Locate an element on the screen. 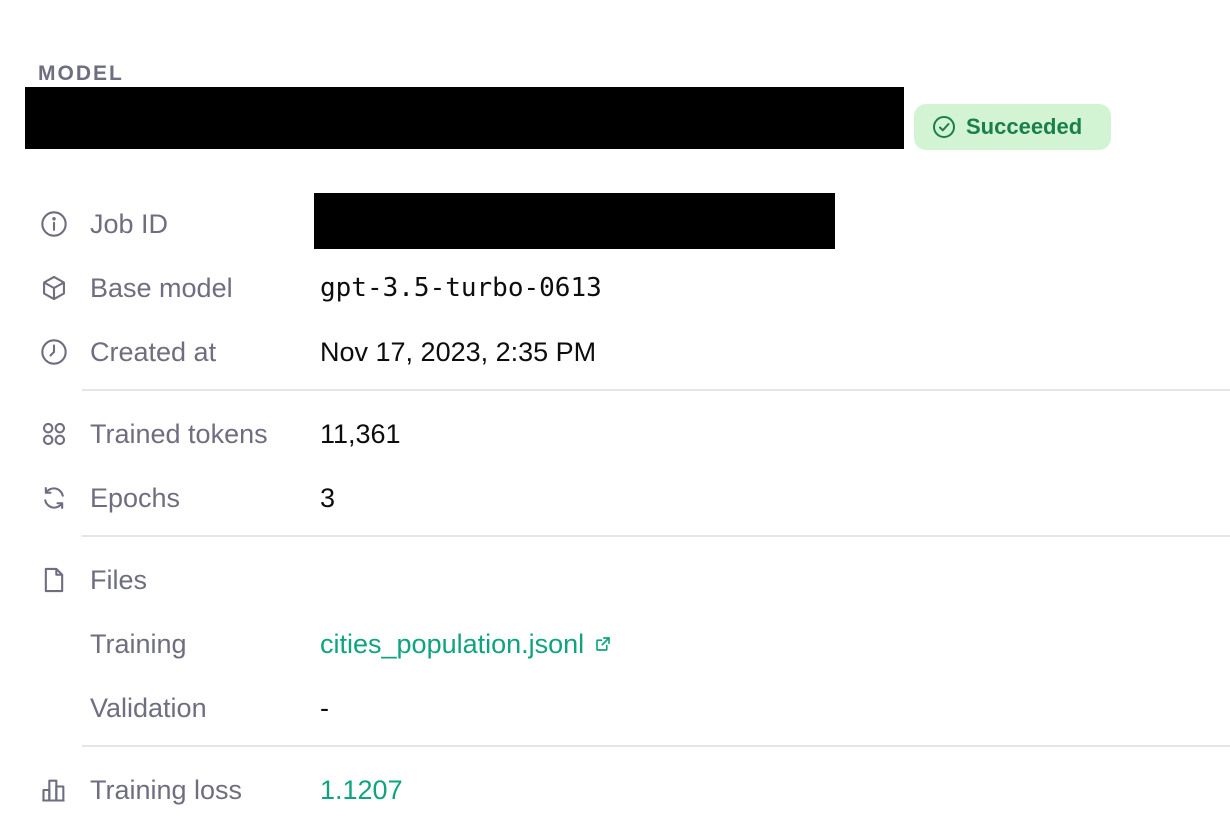 This screenshot has height=828, width=1230. check-circle-icon is located at coordinates (944, 127).